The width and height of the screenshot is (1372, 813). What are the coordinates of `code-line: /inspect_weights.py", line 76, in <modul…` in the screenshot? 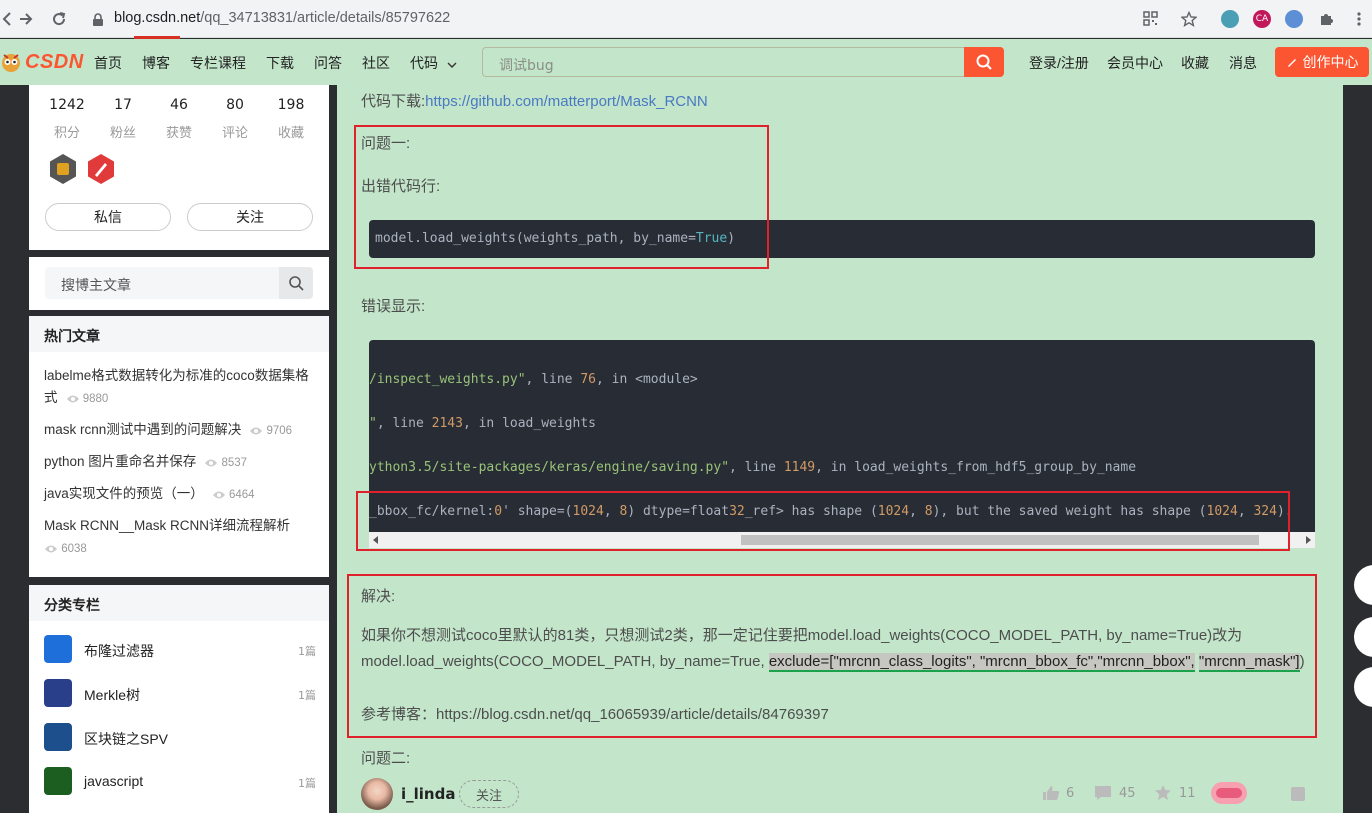 It's located at (533, 379).